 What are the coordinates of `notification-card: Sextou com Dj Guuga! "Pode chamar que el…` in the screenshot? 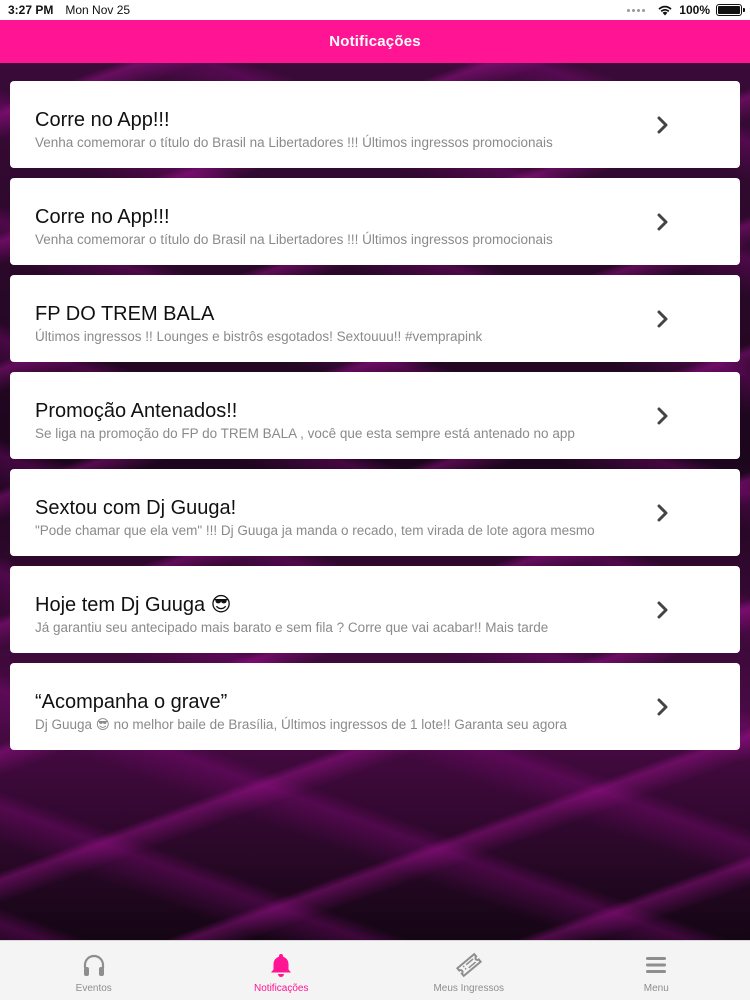 It's located at (375, 512).